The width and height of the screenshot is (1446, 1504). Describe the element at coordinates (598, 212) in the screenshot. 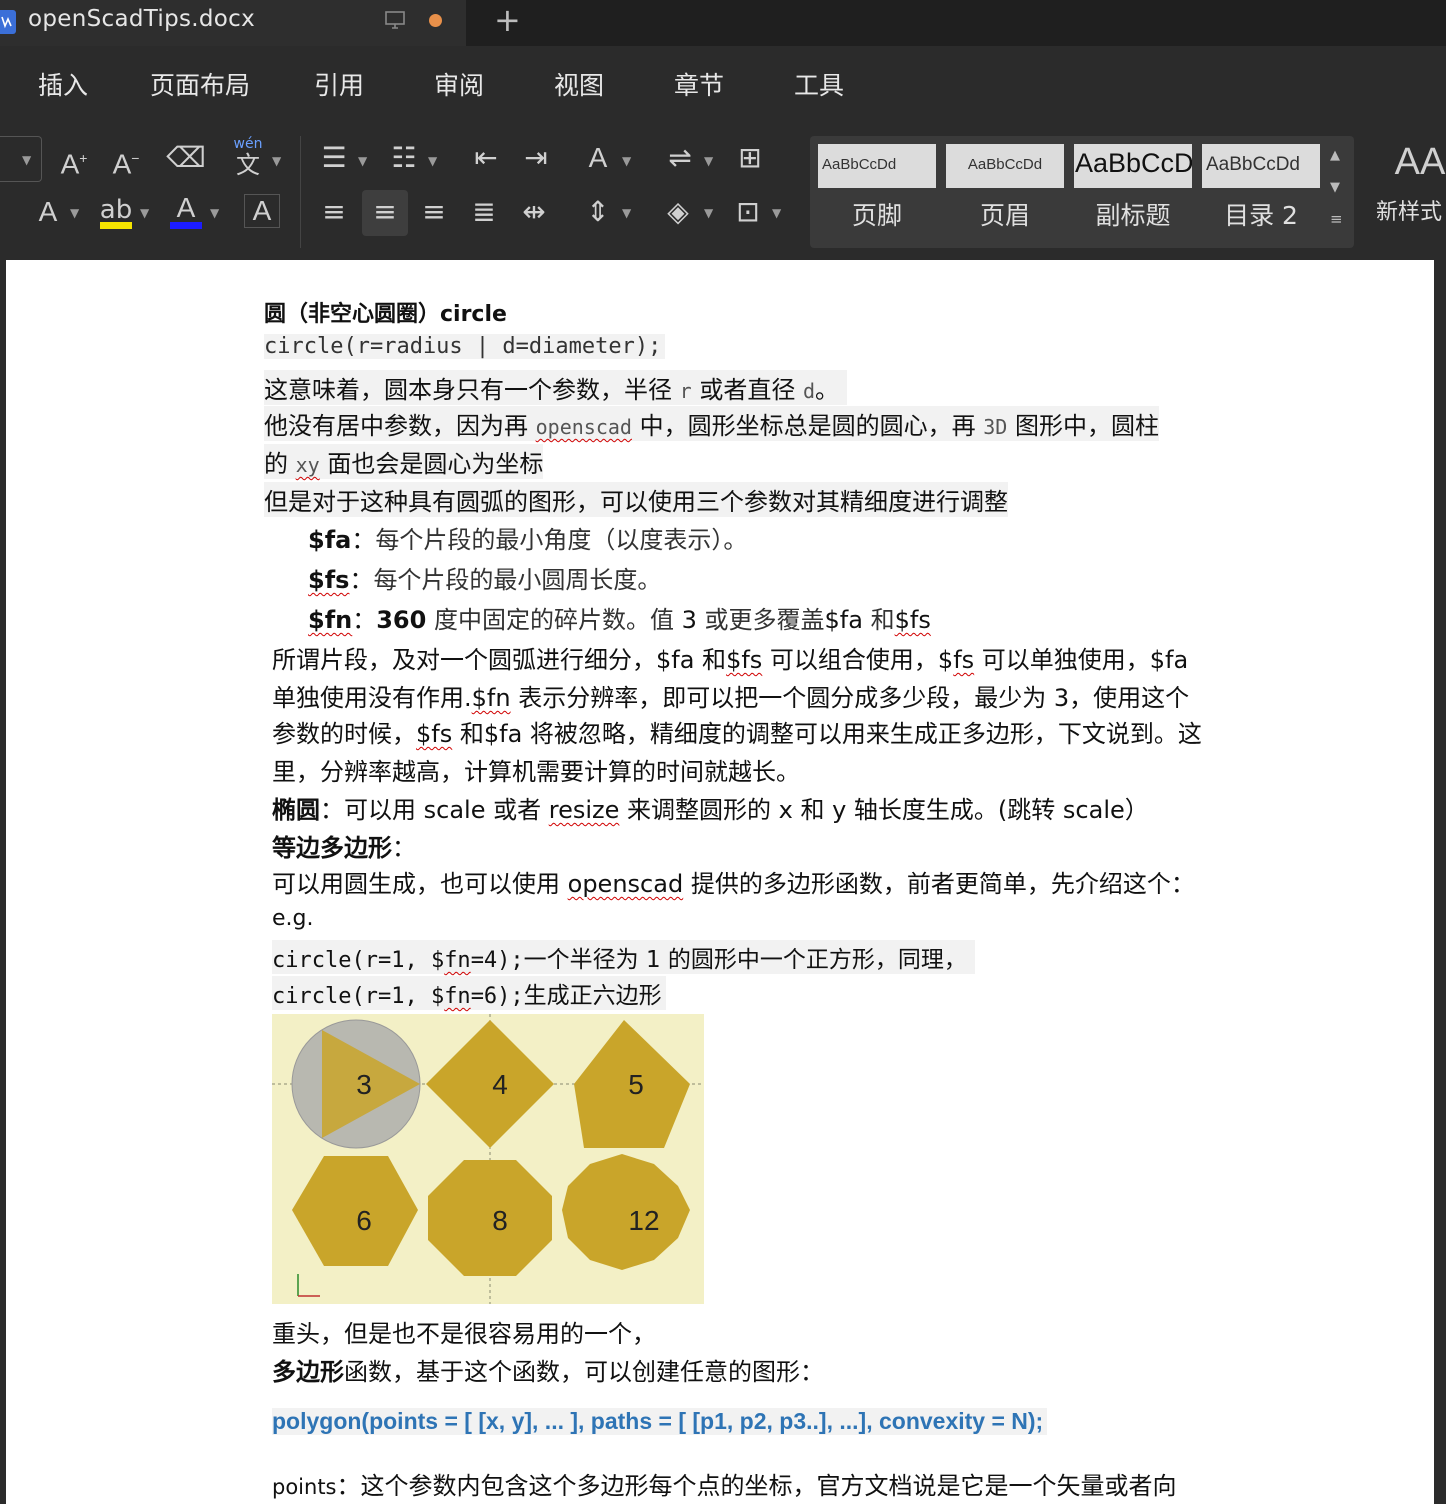

I see `line-spacing-icon: ⇕` at that location.